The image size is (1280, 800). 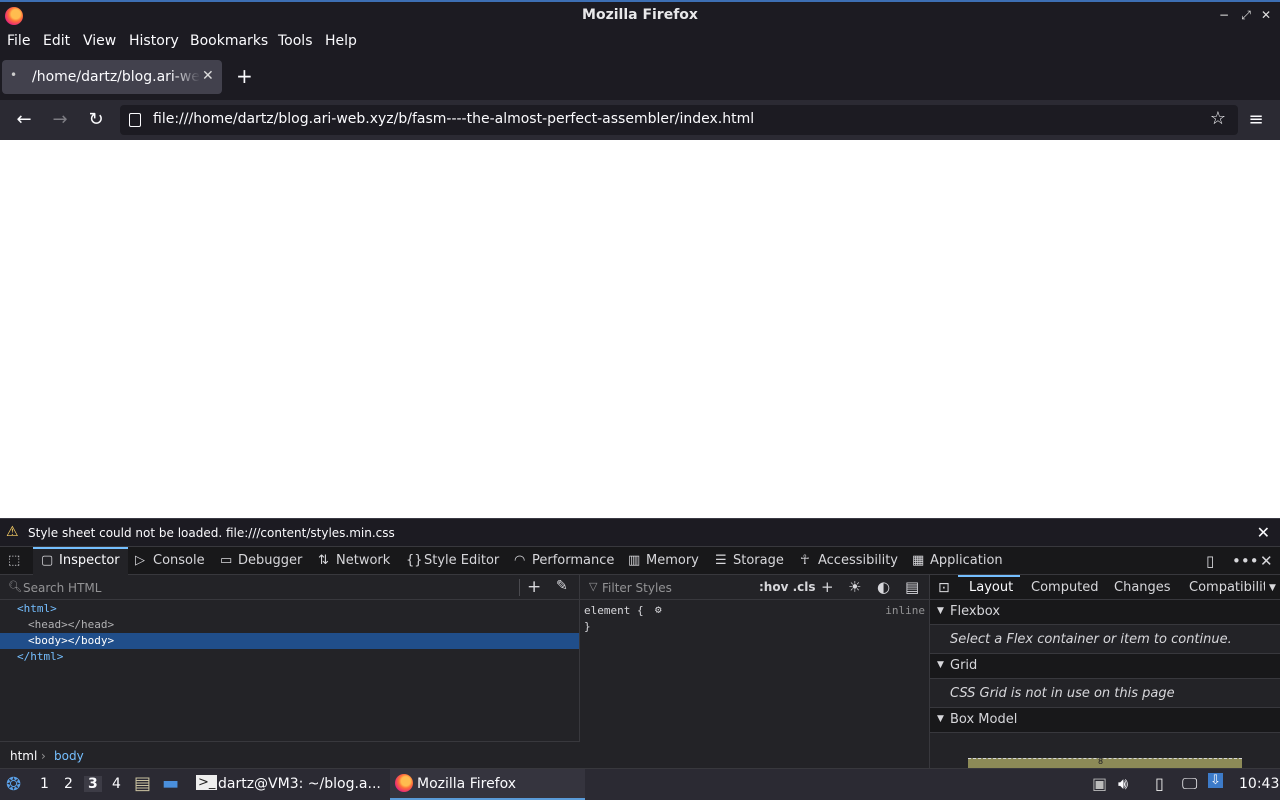 I want to click on close-window-icon: ✕, so click(x=1266, y=15).